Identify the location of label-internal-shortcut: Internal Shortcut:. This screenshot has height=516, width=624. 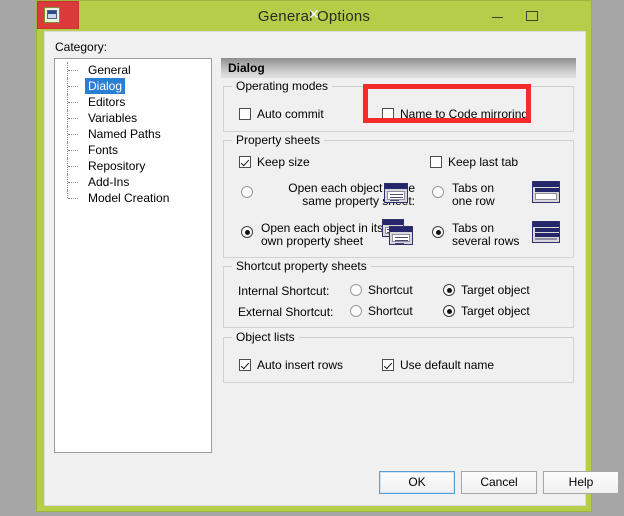
(284, 291).